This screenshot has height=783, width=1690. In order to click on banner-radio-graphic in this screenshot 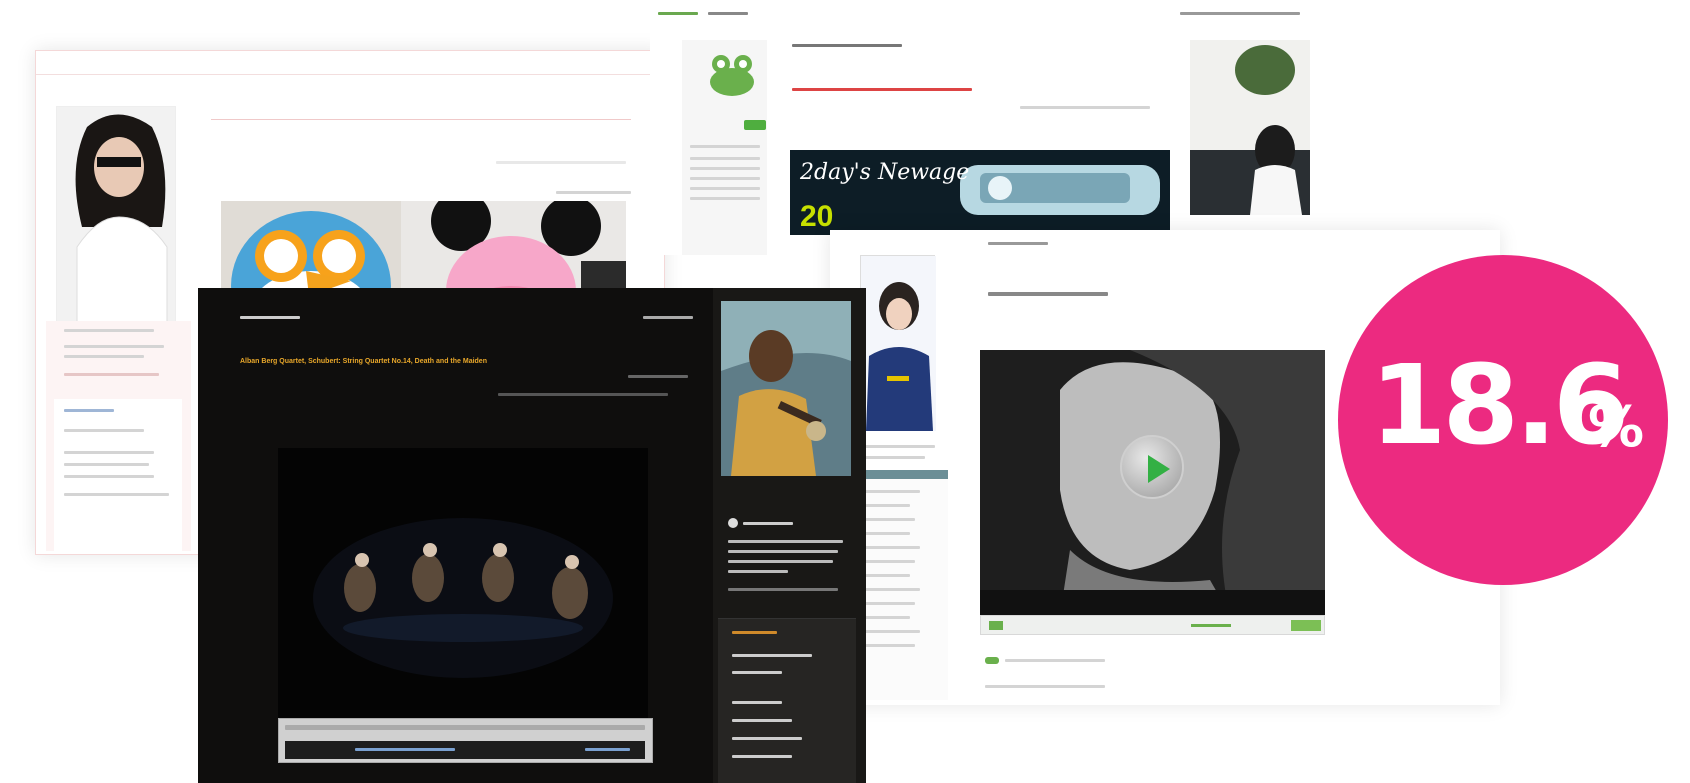, I will do `click(1060, 190)`.